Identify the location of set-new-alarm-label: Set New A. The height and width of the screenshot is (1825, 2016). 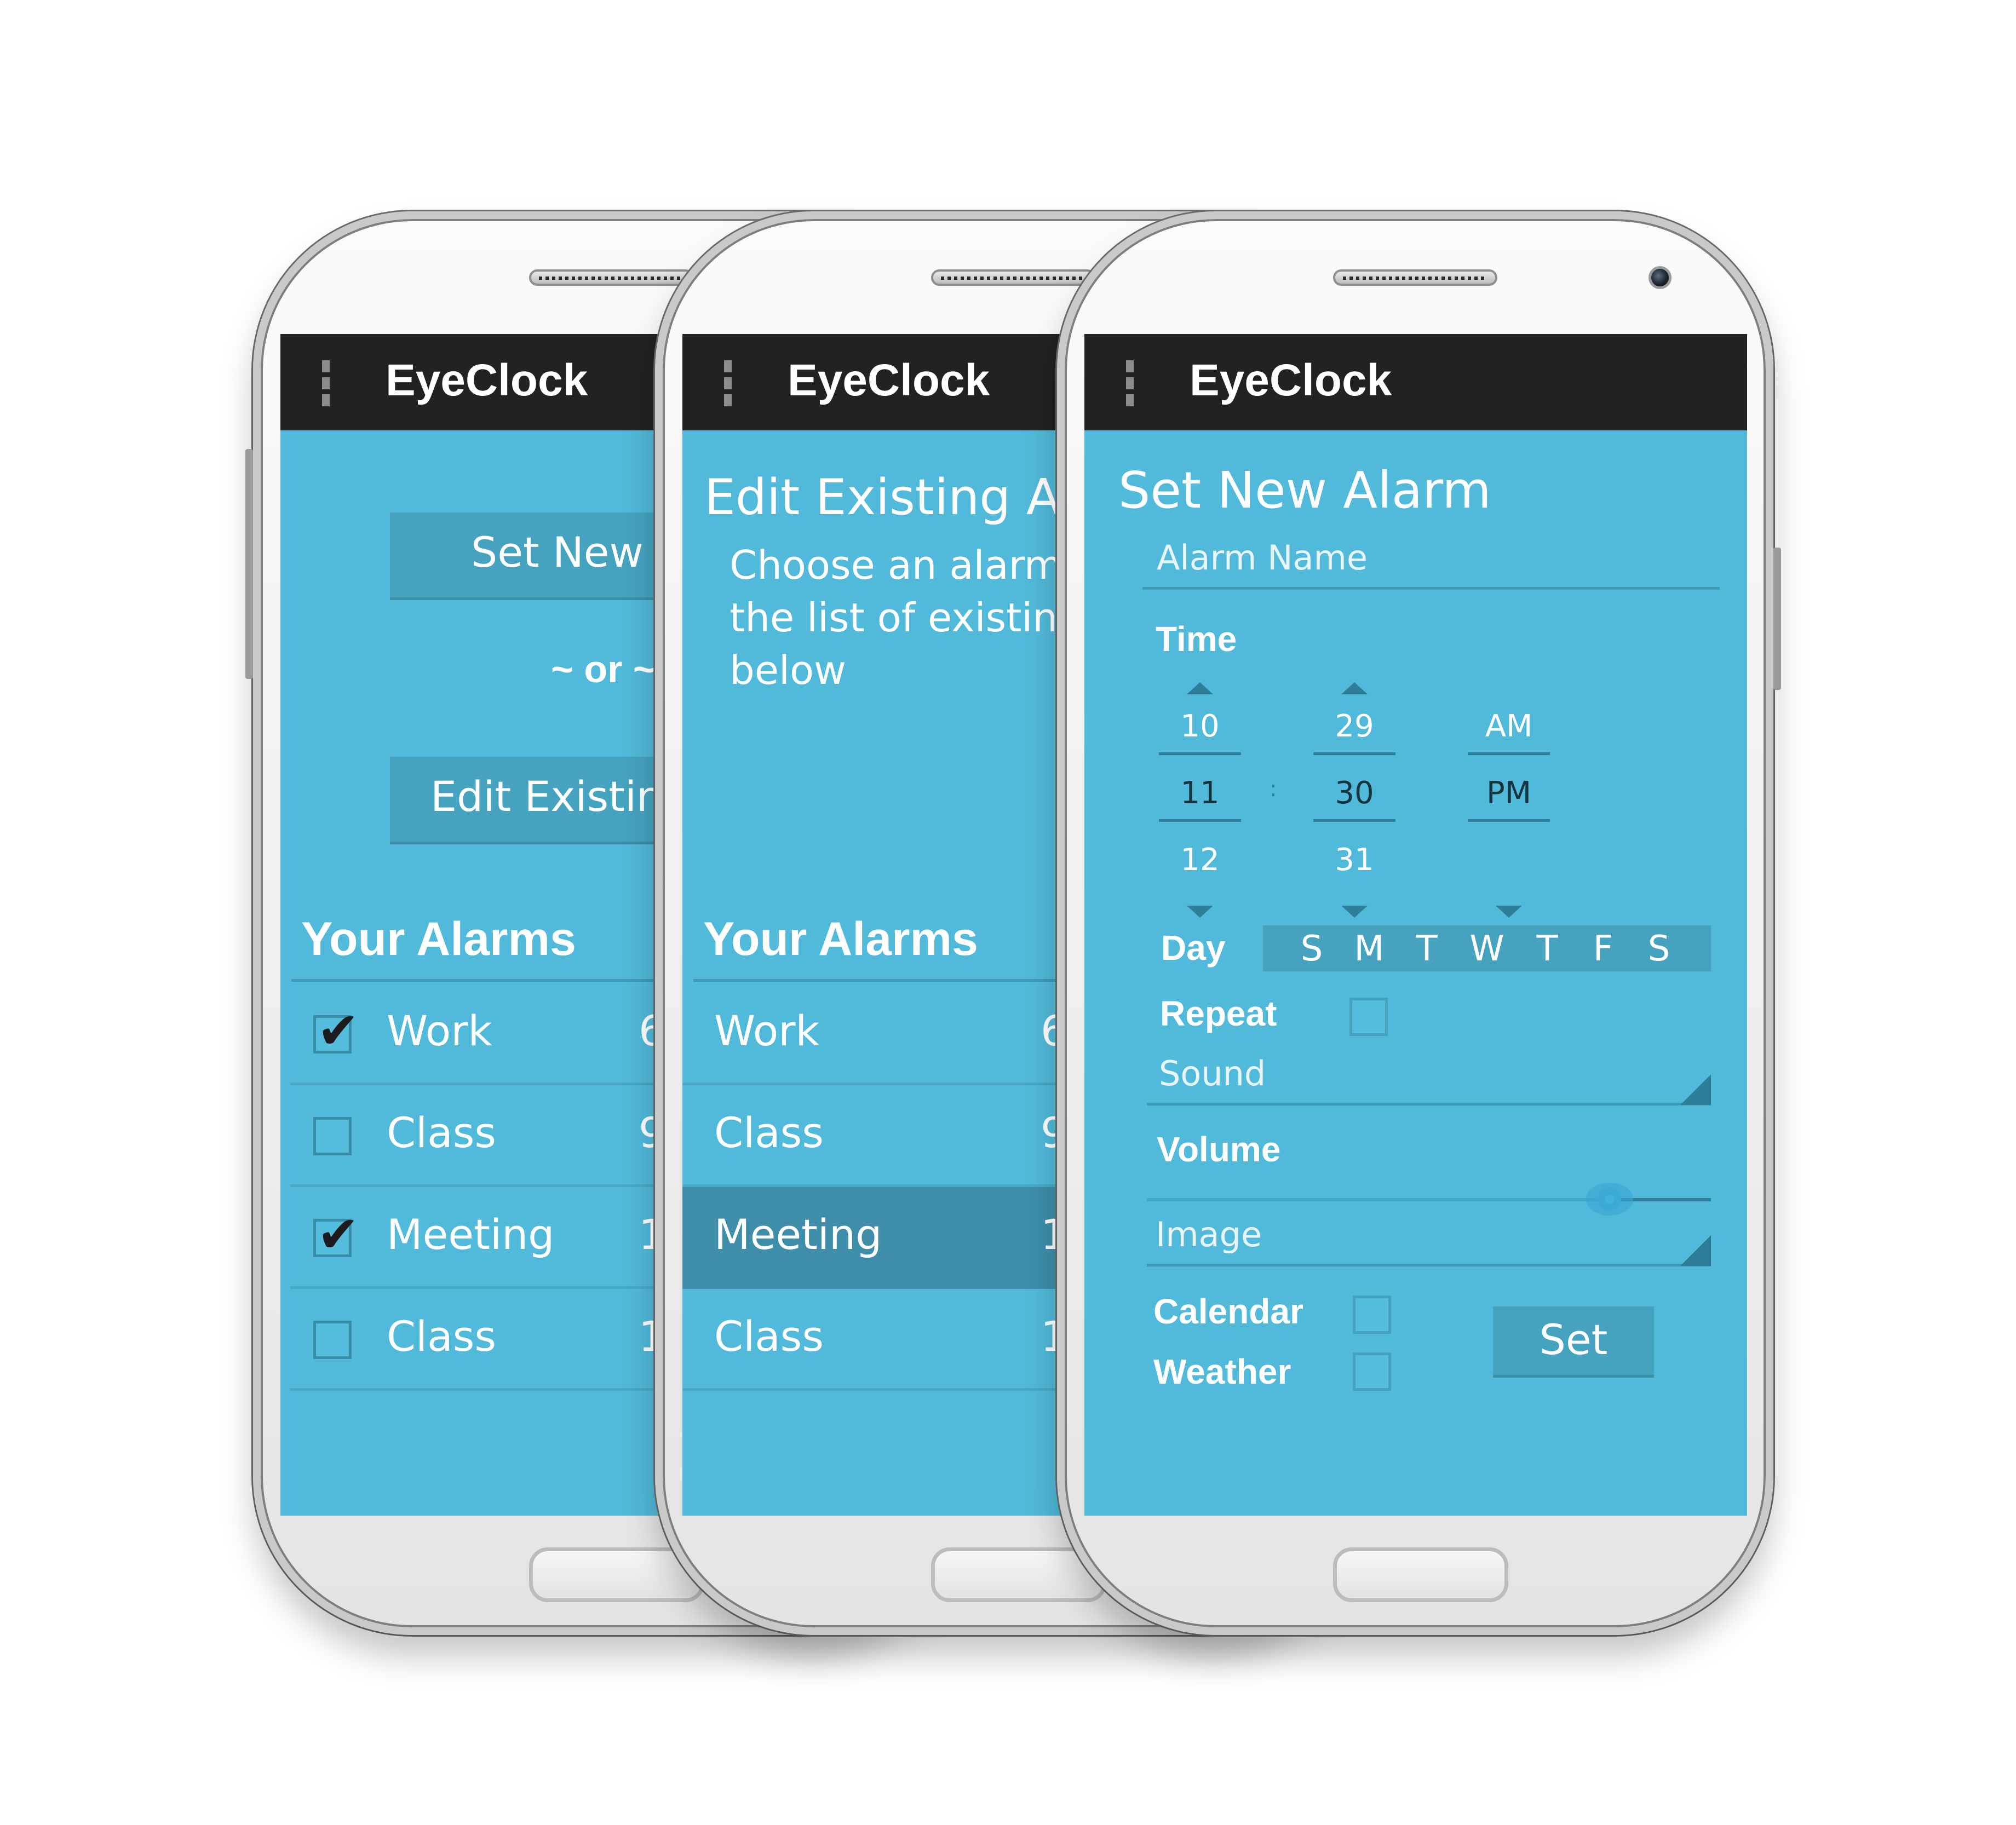
(578, 552).